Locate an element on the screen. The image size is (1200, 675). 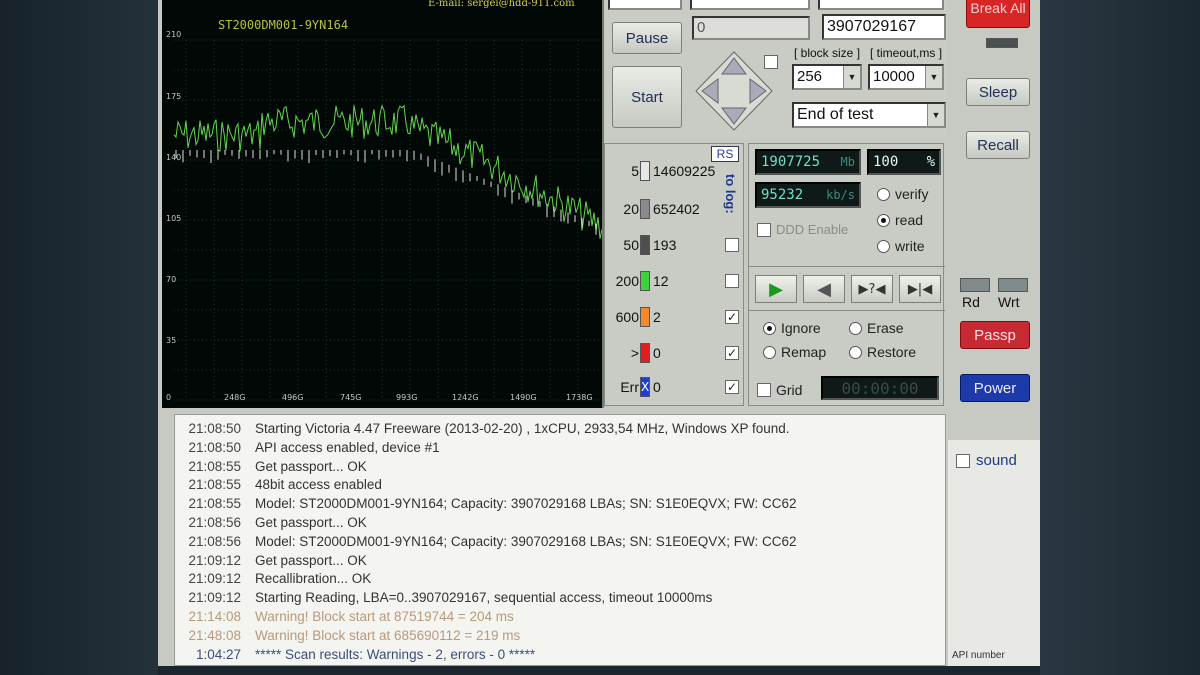
stat-row: 20 652402 is located at coordinates (665, 209).